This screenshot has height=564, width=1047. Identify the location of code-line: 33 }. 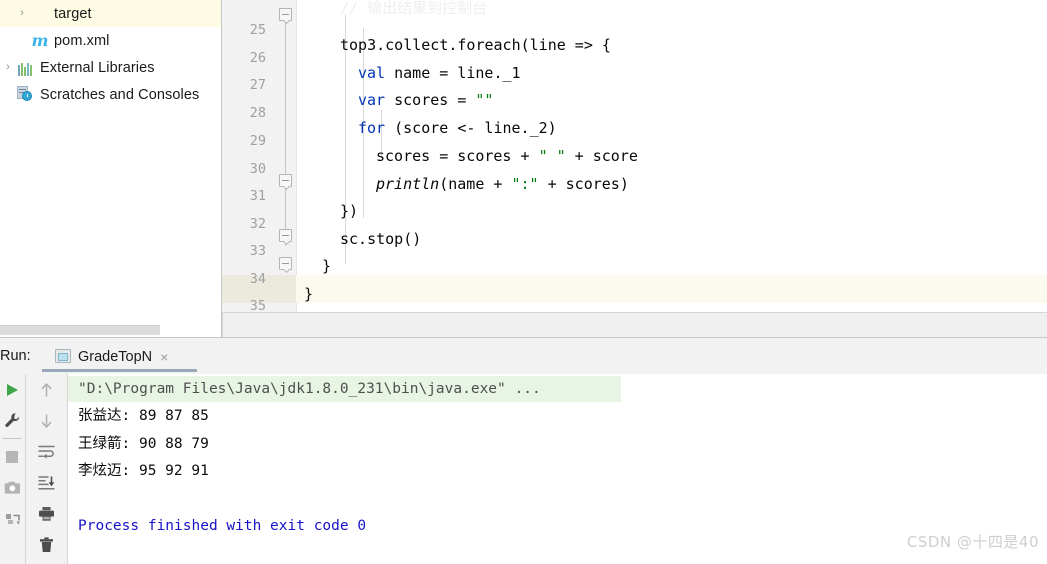
(634, 249).